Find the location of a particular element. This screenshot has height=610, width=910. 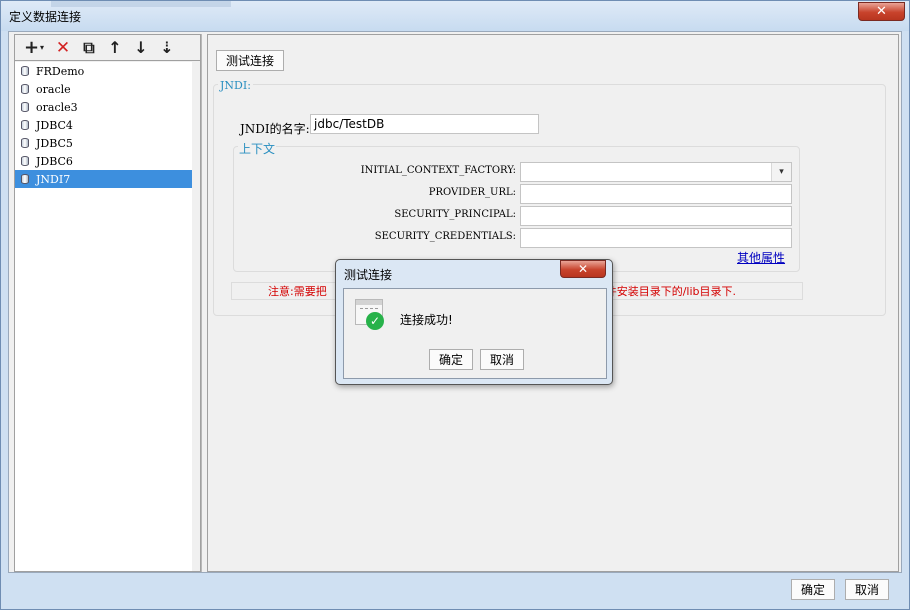

security-credentials-input is located at coordinates (656, 238).